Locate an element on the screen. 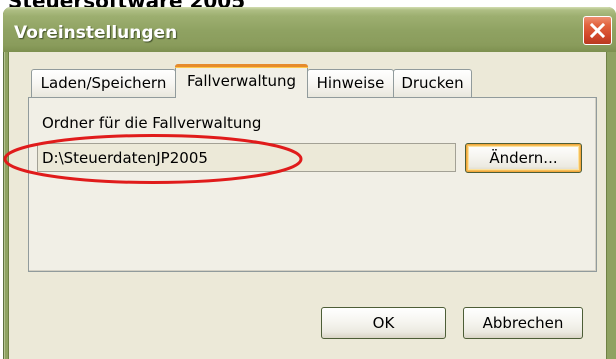 The image size is (616, 359). dialog-title: Voreinstellungen is located at coordinates (96, 33).